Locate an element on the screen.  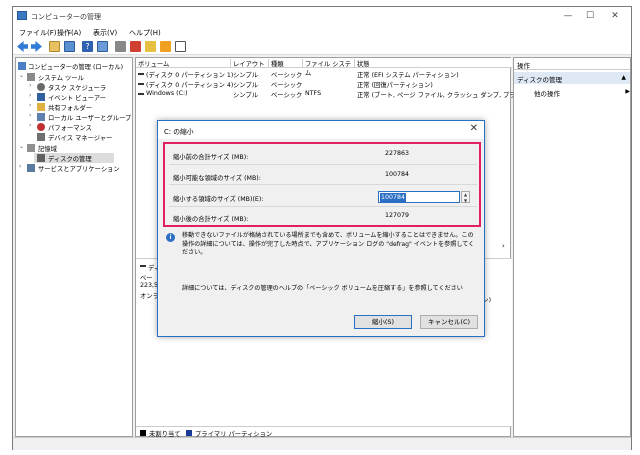
close-button: ✕ is located at coordinates (615, 16).